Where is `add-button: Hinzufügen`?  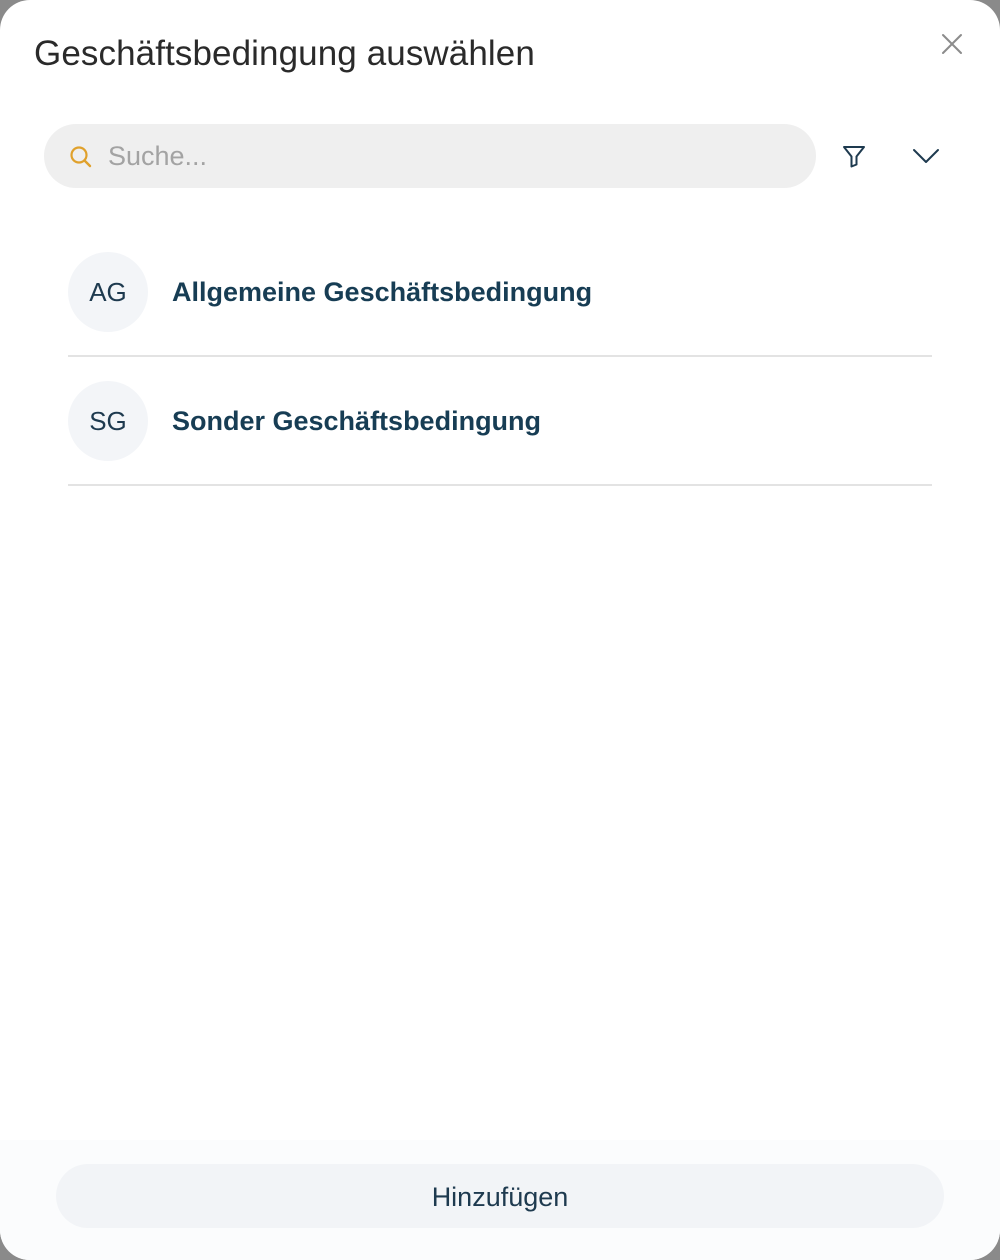 add-button: Hinzufügen is located at coordinates (500, 1196).